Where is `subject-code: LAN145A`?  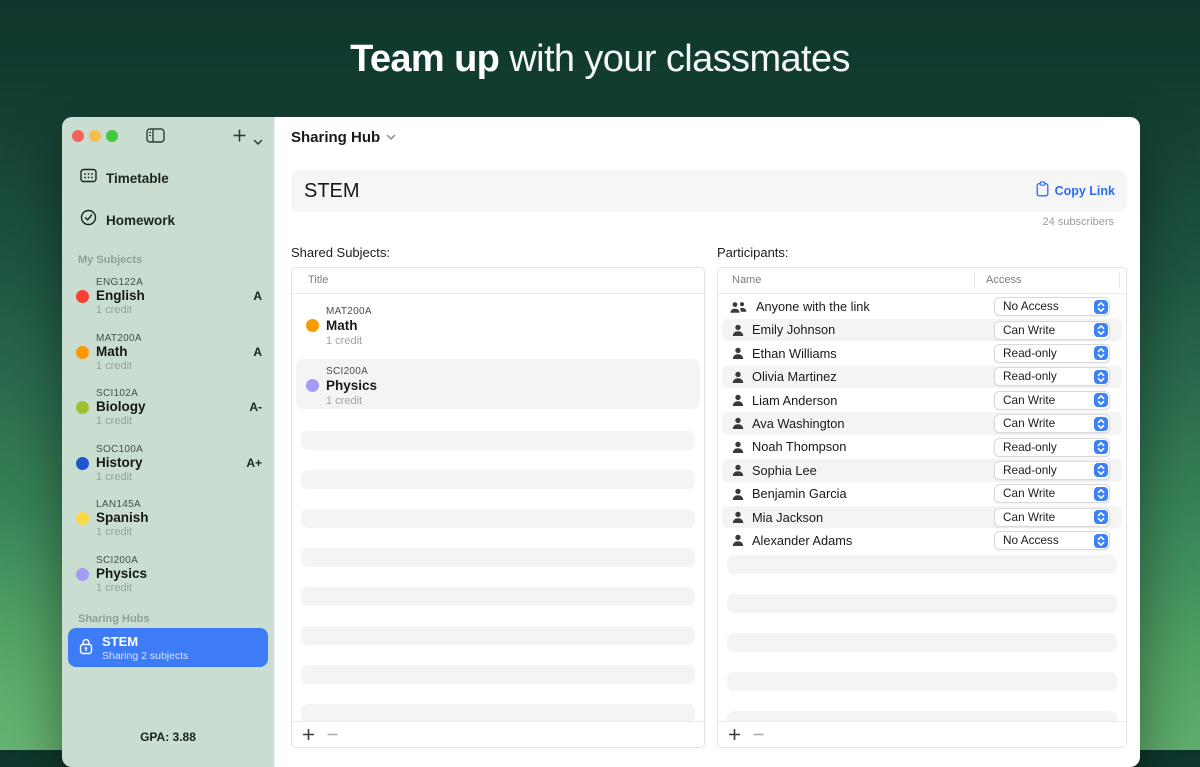 subject-code: LAN145A is located at coordinates (118, 504).